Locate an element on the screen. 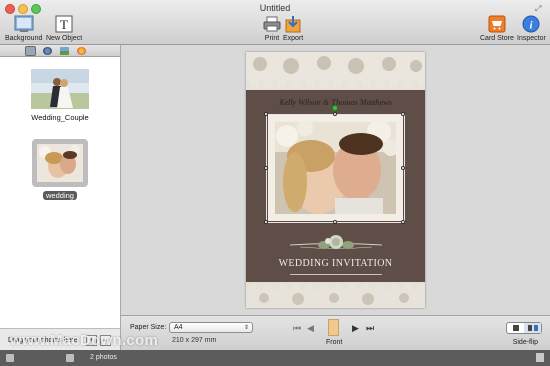 This screenshot has height=366, width=550. svg-text: T is located at coordinates (64, 24).